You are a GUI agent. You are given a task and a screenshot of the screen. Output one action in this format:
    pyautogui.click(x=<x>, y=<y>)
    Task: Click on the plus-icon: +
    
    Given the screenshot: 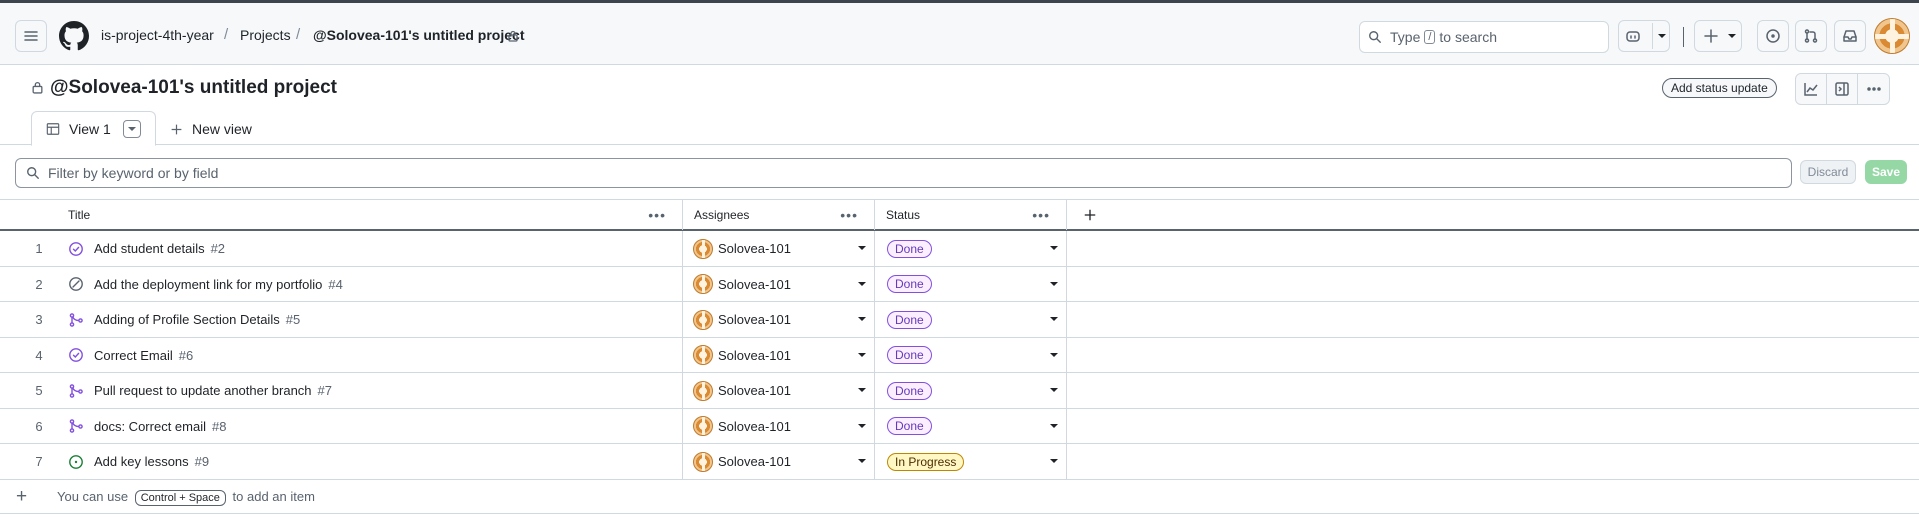 What is the action you would take?
    pyautogui.click(x=21, y=497)
    